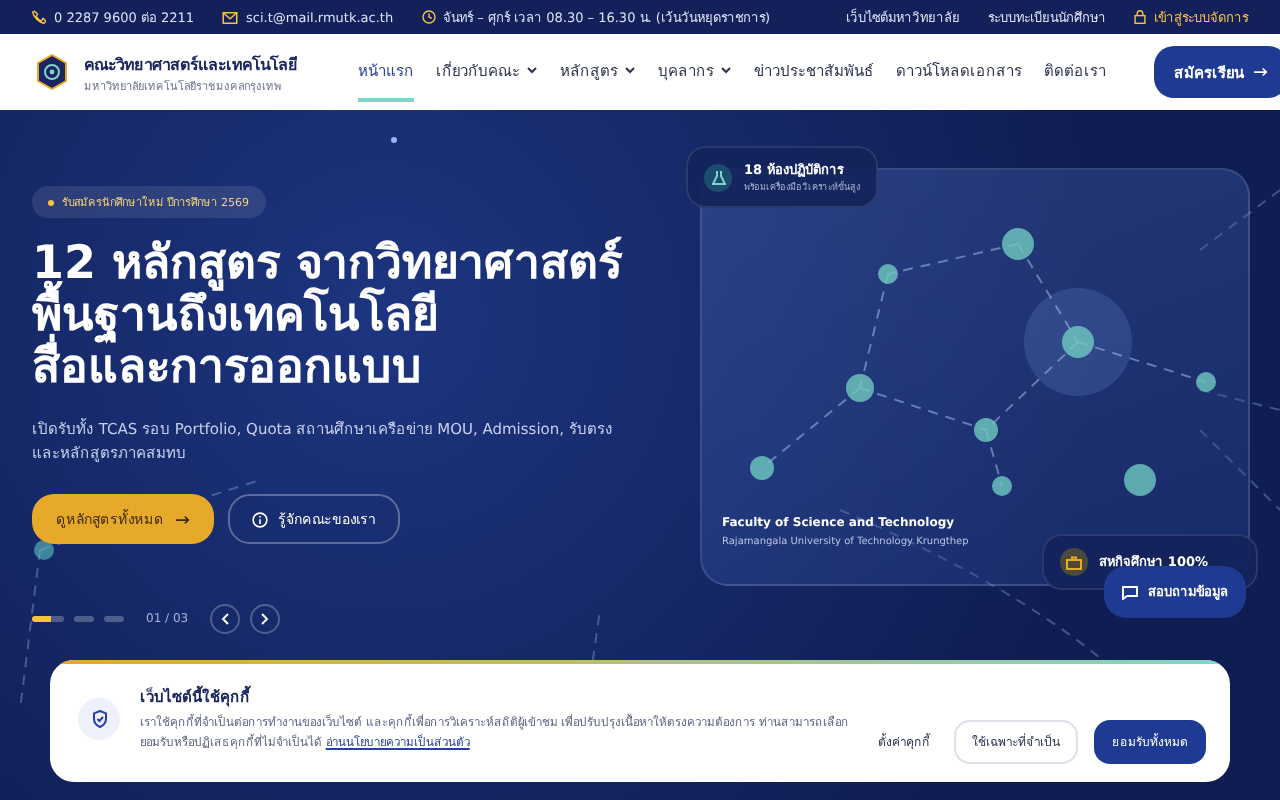  What do you see at coordinates (191, 65) in the screenshot?
I see `faculty-name: คณะวิทยาศาสตร์และเทคโนโลยี` at bounding box center [191, 65].